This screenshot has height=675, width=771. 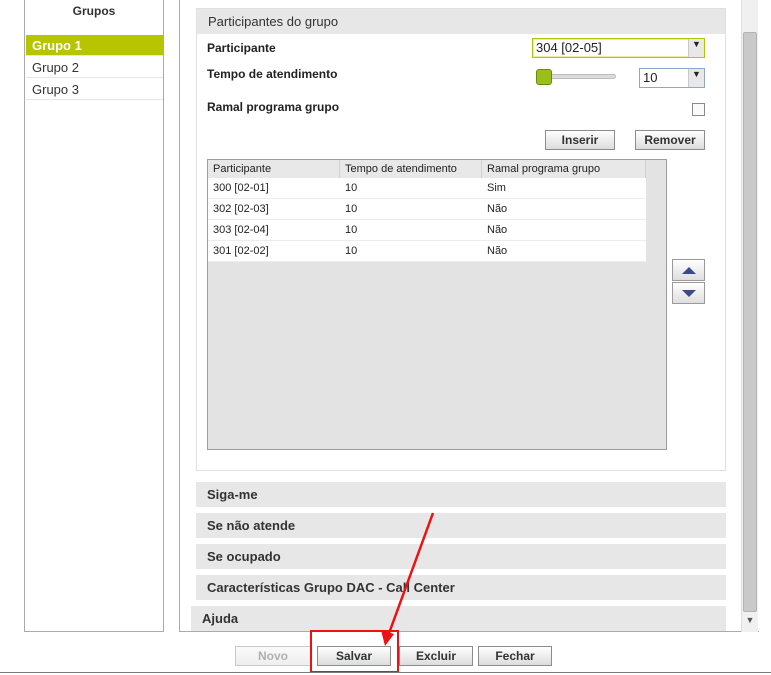 I want to click on annotation-arrow-icon, so click(x=408, y=579).